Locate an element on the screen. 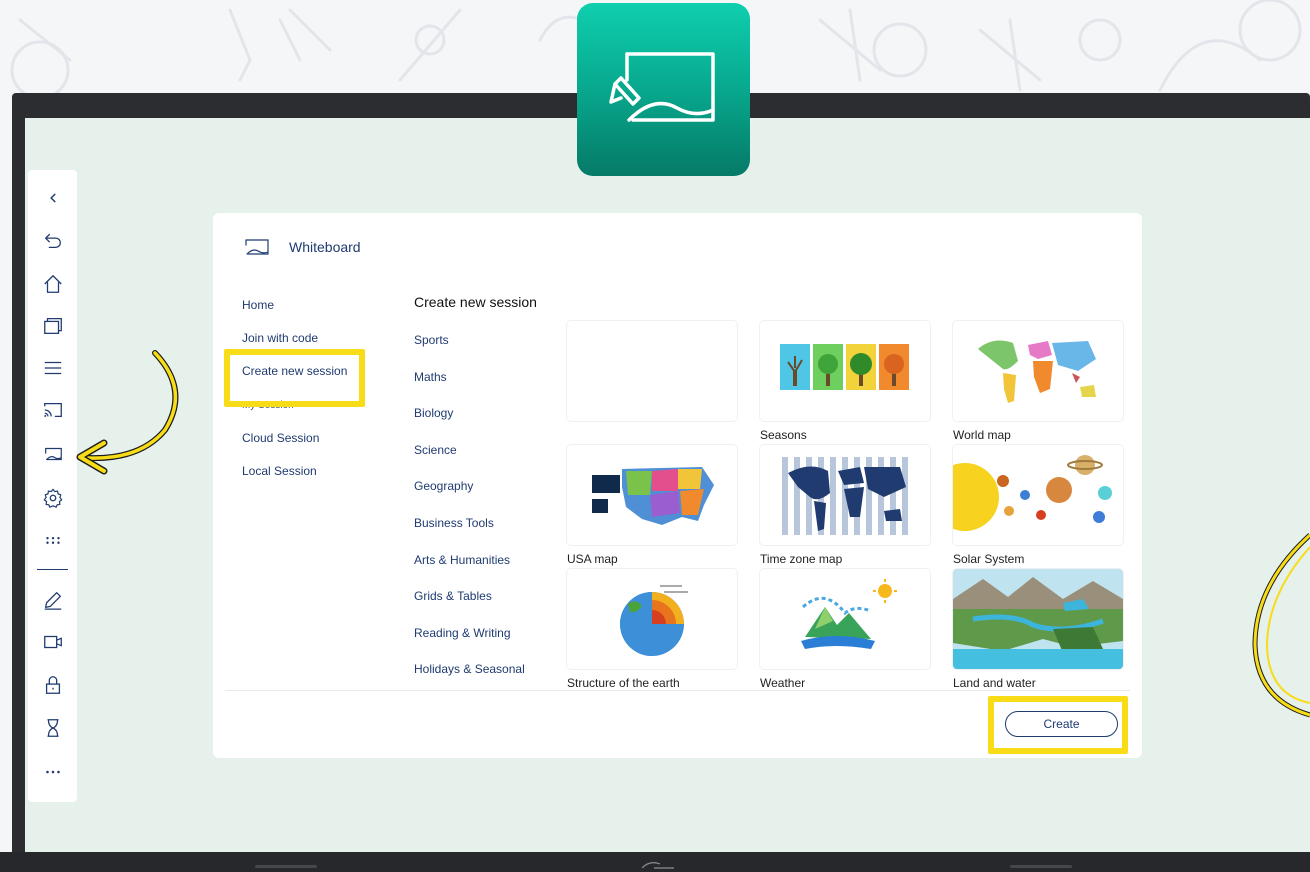 This screenshot has width=1310, height=872. pen-icon is located at coordinates (52, 601).